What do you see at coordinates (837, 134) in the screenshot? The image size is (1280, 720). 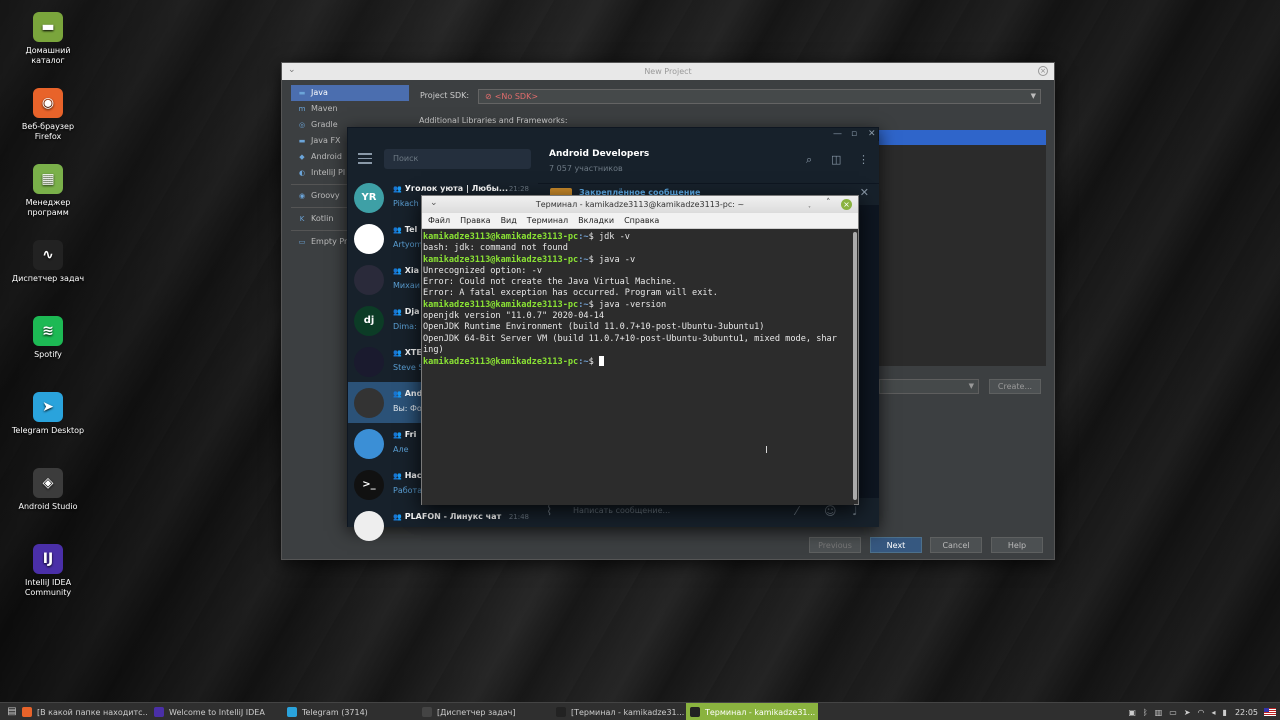 I see `minimize-icon: —` at bounding box center [837, 134].